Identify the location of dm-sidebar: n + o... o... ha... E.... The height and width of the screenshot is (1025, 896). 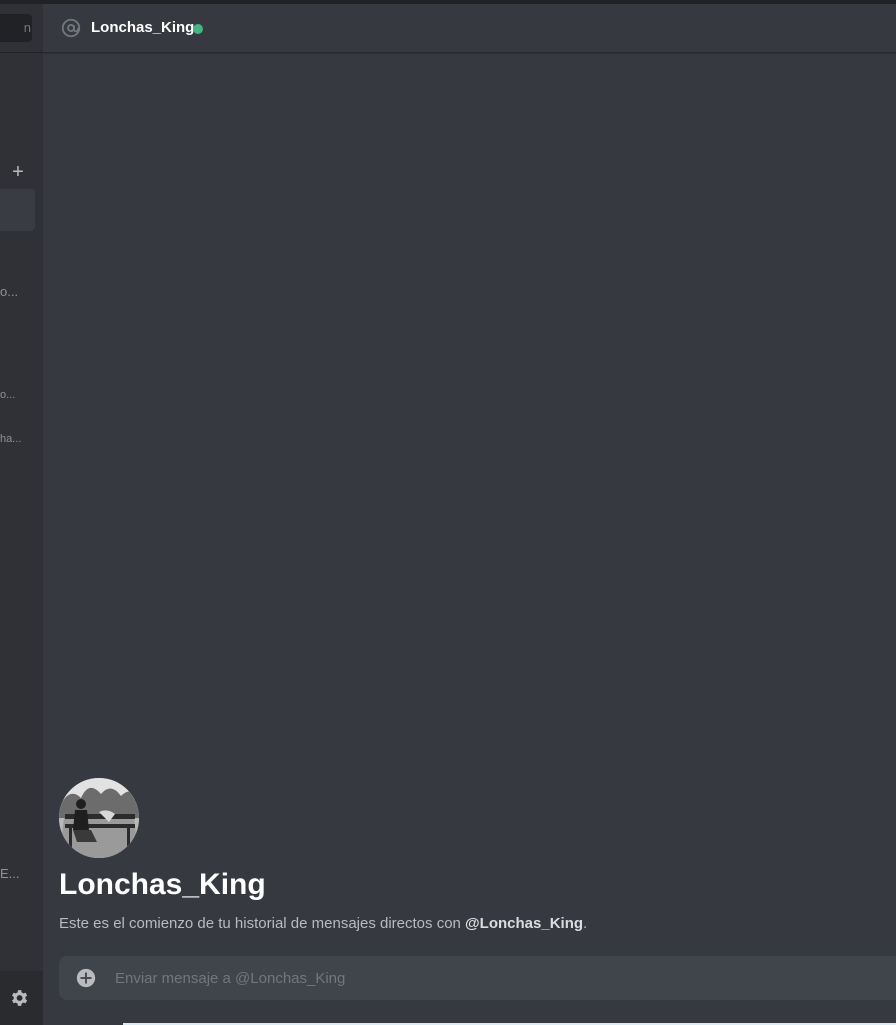
(21, 514).